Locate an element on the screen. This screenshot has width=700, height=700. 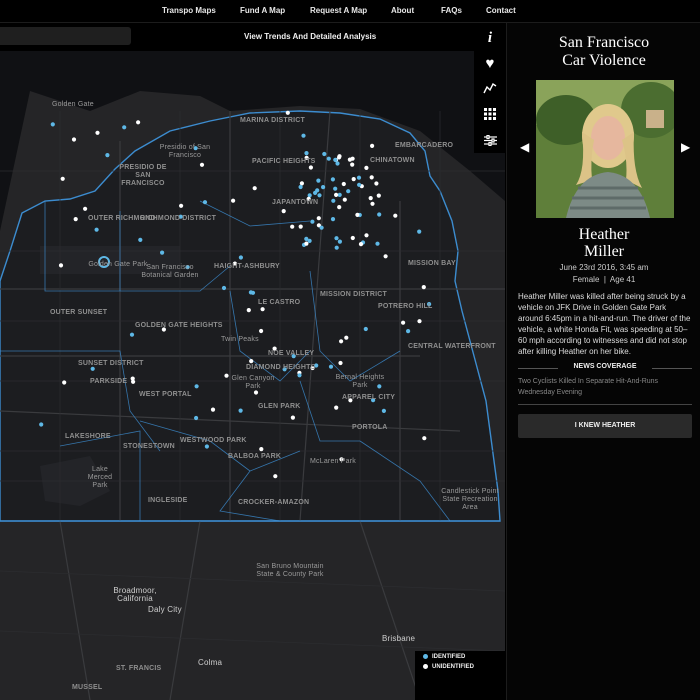
nav-transpo-maps: Transpo Maps is located at coordinates (189, 10).